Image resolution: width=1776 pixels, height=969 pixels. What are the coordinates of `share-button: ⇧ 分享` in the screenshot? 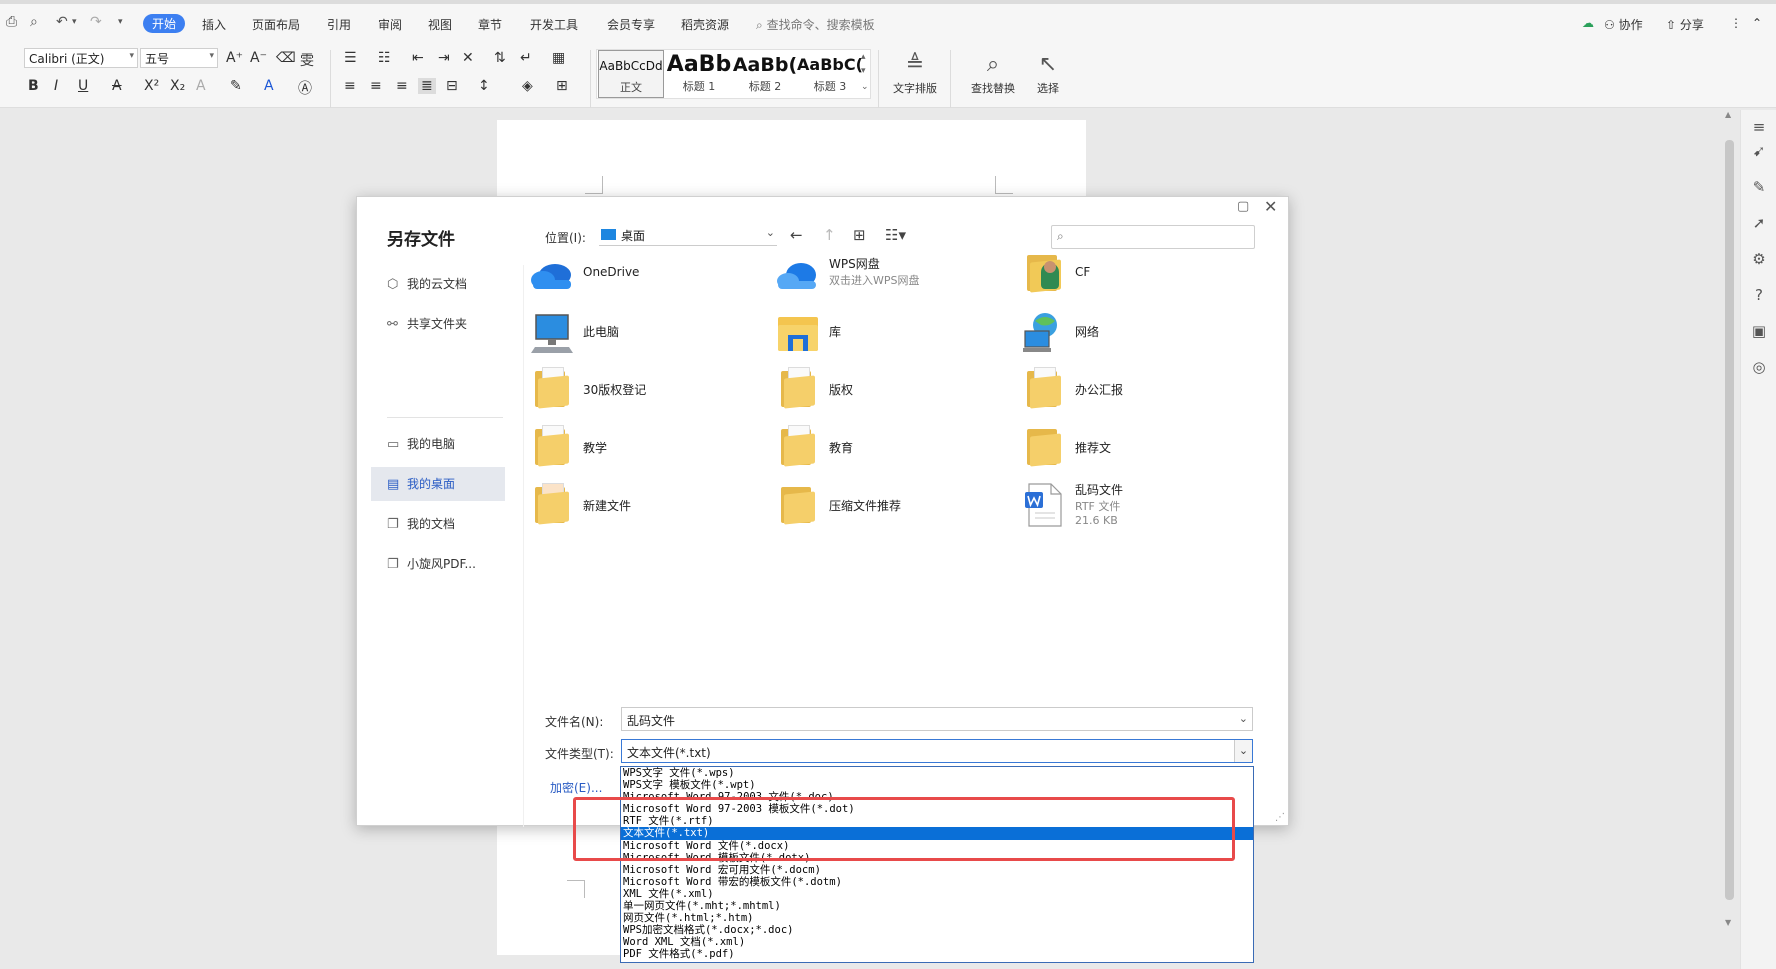 It's located at (1685, 24).